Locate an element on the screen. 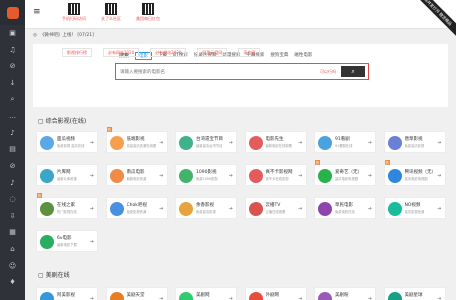 The width and height of the screenshot is (456, 300). site-tile: 真不卡影视网 真不卡在线影视 ➔ is located at coordinates (275, 175).